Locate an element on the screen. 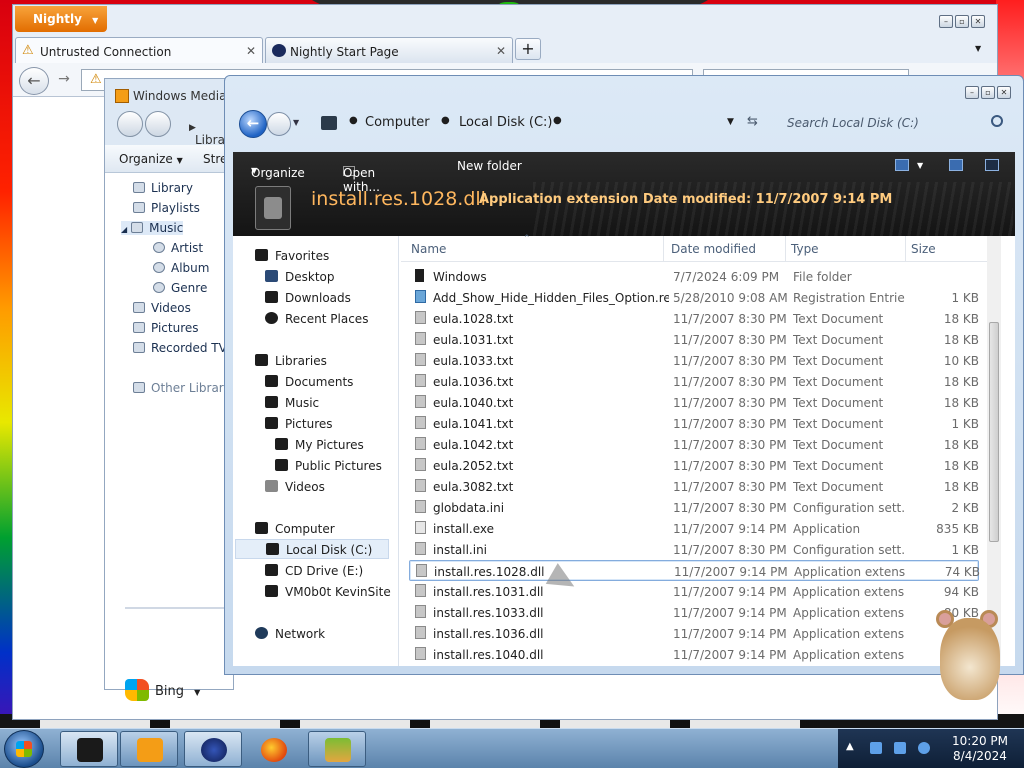 The width and height of the screenshot is (1024, 768). scrollbar-thumb is located at coordinates (994, 432).